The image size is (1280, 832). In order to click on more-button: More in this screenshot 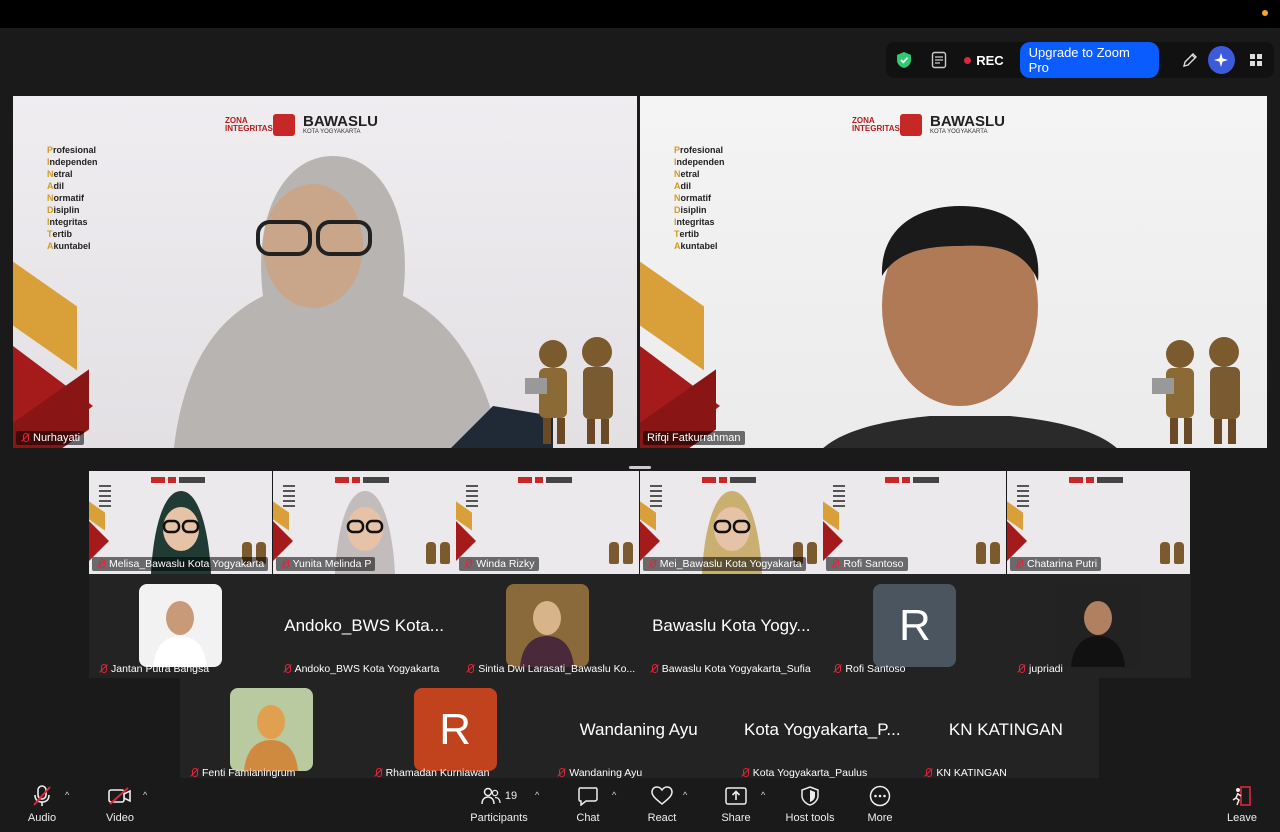, I will do `click(880, 804)`.